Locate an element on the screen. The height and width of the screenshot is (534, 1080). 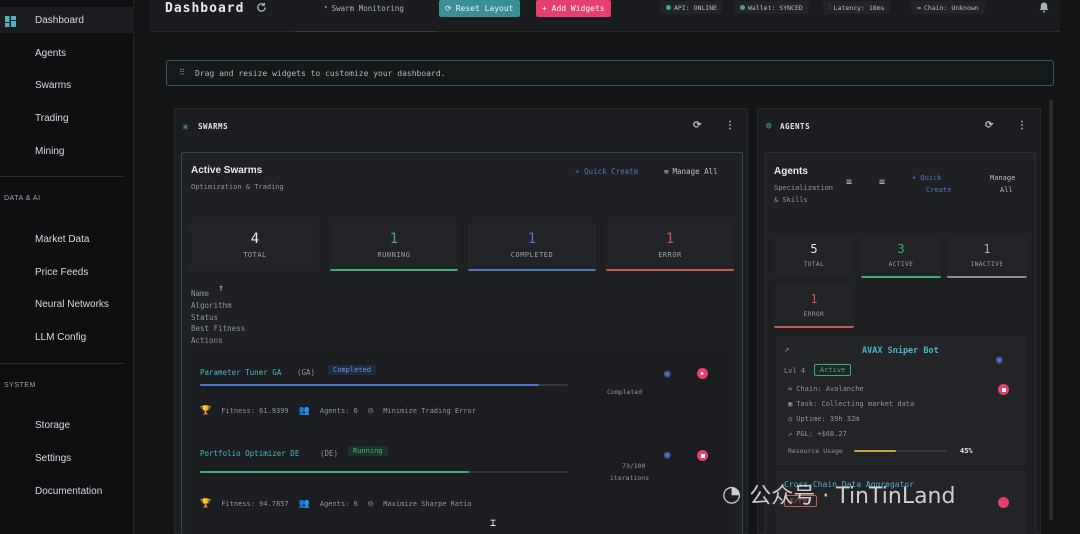
agent-uptime-row: ◷ Uptime: 39h 32m is located at coordinates (823, 419).